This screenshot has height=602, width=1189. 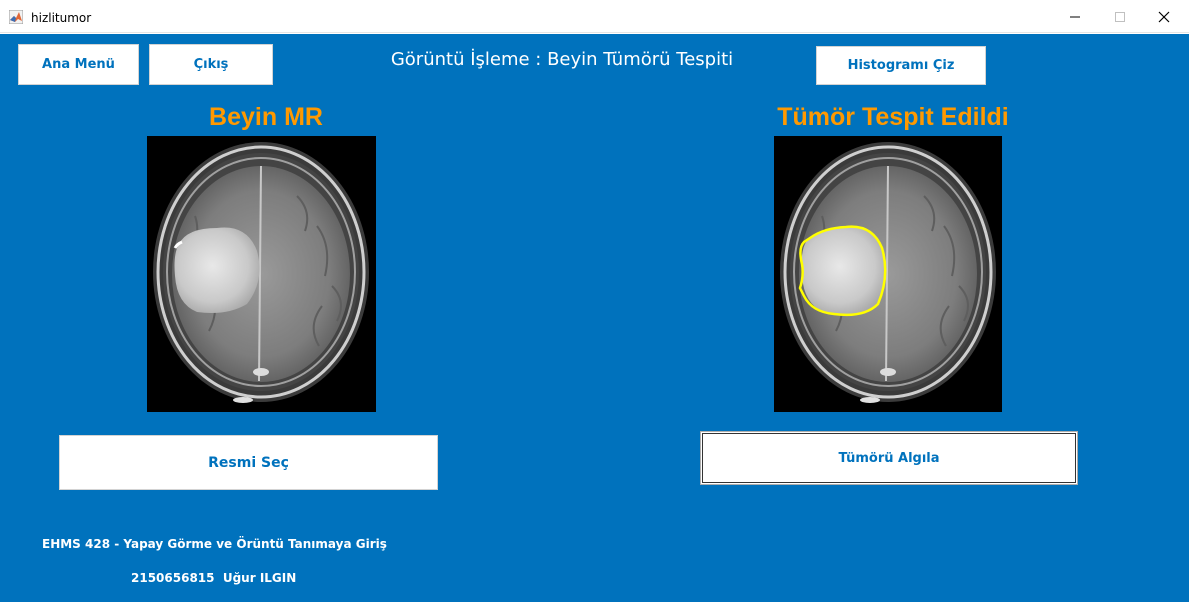 I want to click on resmi-sec-button: Resmi Seç, so click(x=248, y=462).